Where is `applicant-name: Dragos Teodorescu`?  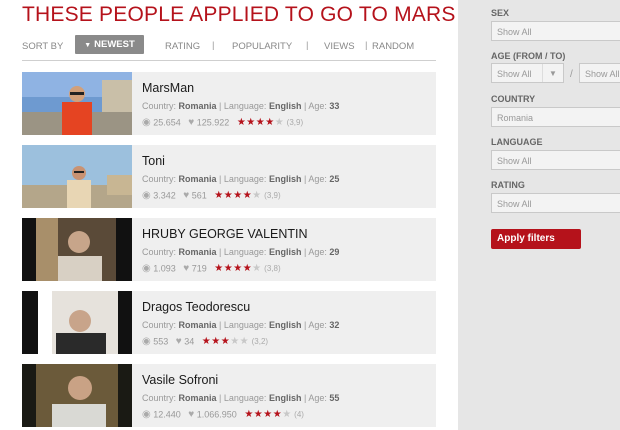 applicant-name: Dragos Teodorescu is located at coordinates (196, 307).